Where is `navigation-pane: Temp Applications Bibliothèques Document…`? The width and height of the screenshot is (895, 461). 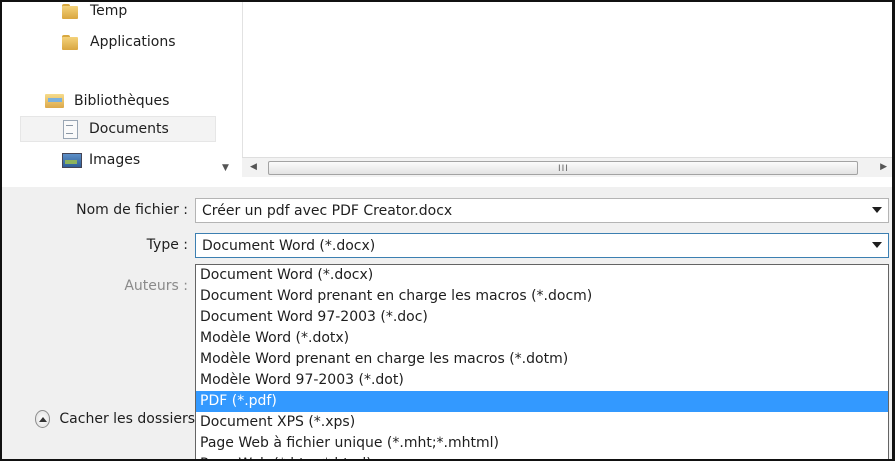
navigation-pane: Temp Applications Bibliothèques Document… is located at coordinates (122, 94).